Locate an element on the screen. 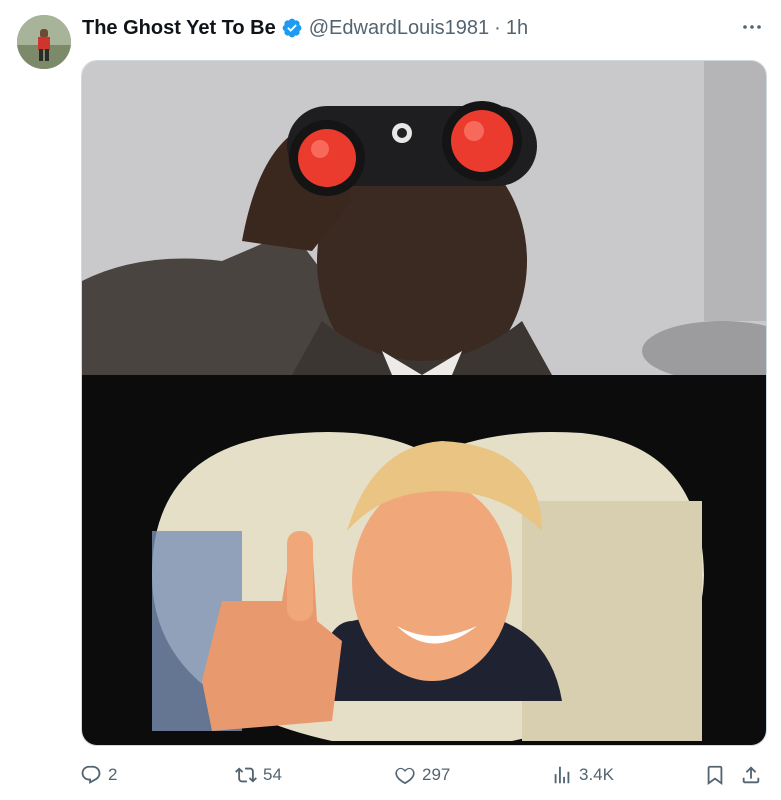  like-count: 297 is located at coordinates (436, 774).